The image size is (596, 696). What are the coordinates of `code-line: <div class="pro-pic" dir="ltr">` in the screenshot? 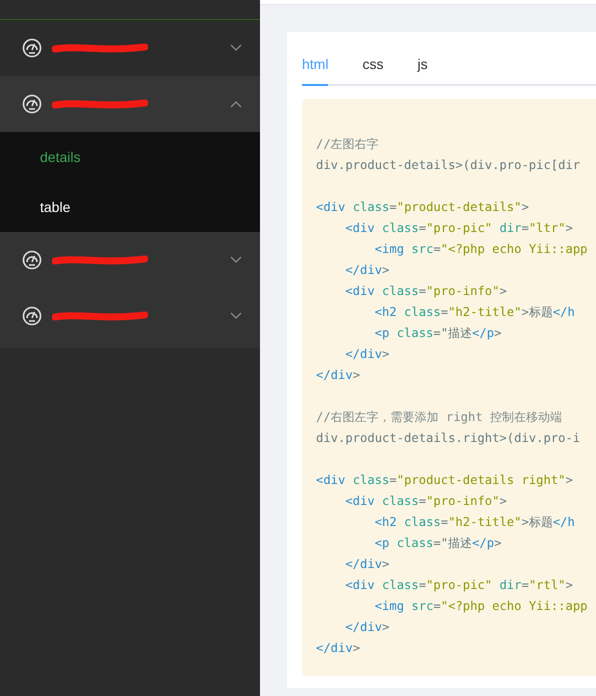 It's located at (459, 228).